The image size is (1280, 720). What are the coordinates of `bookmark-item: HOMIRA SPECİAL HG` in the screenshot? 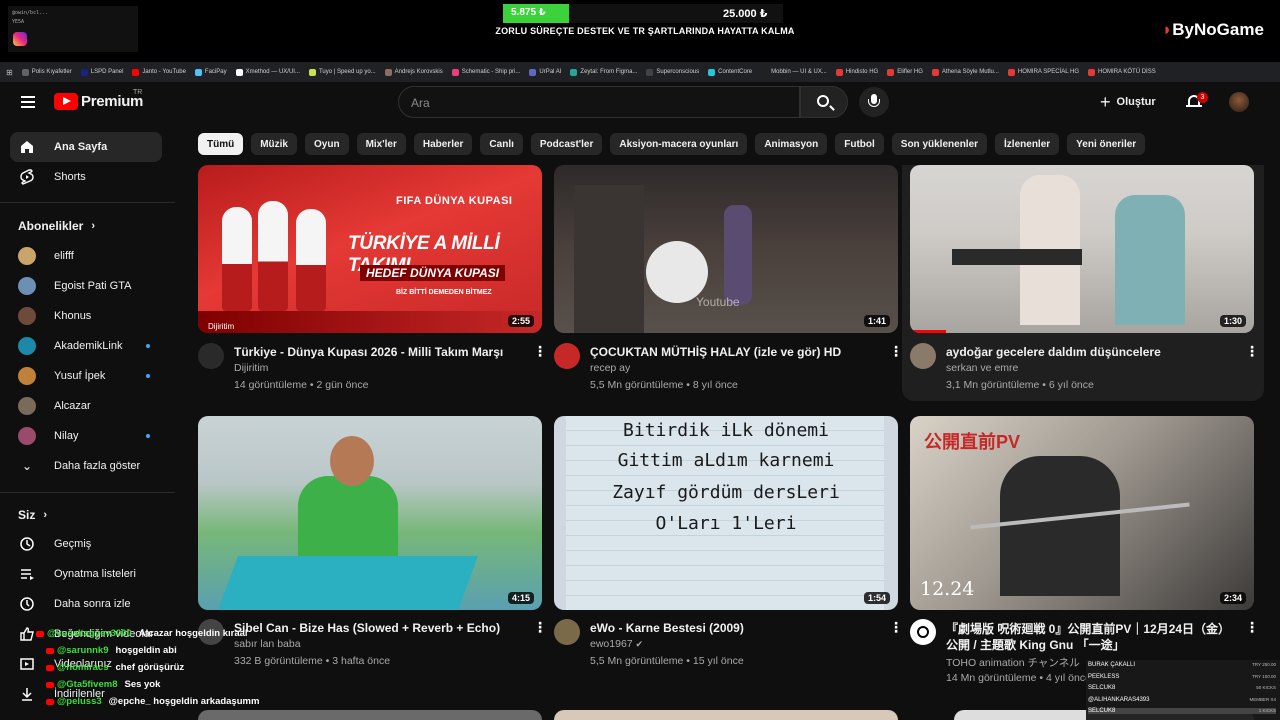 It's located at (1043, 72).